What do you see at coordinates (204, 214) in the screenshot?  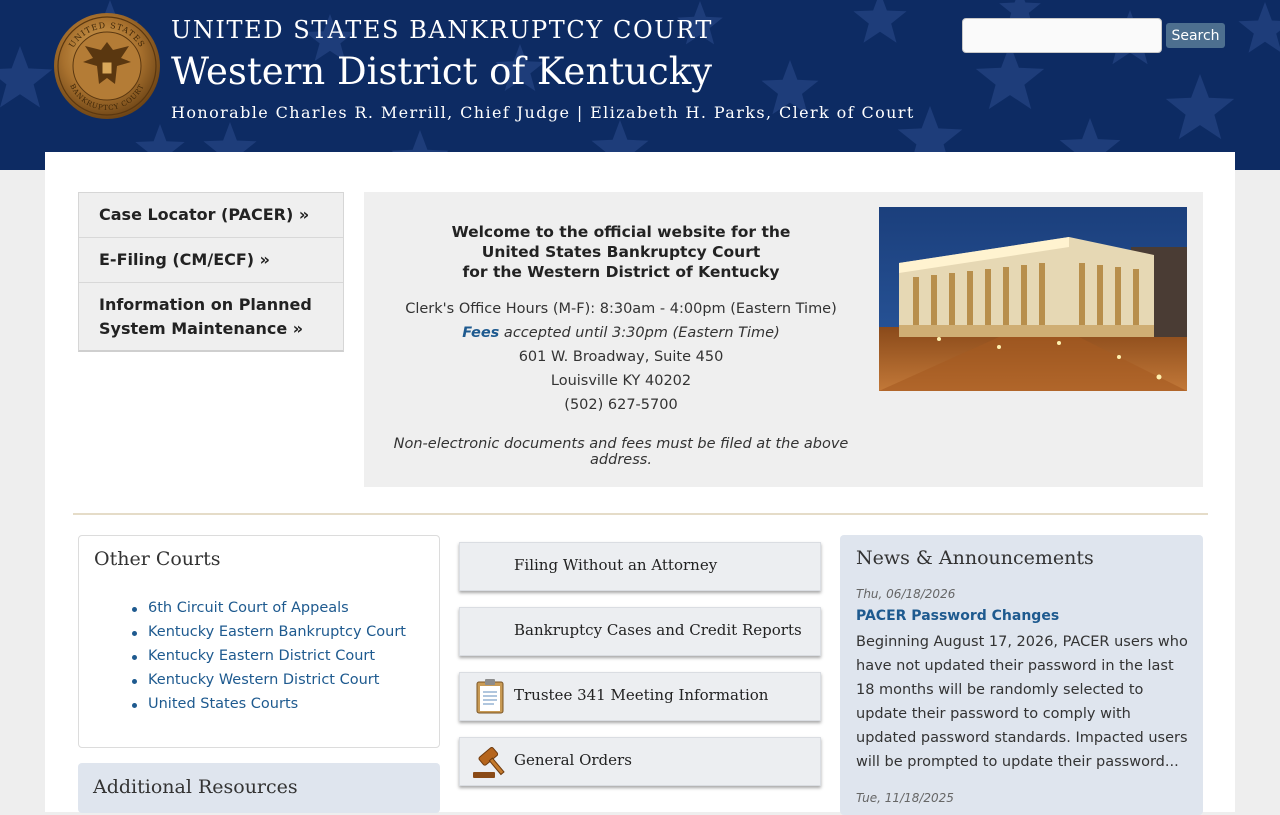 I see `quick-link-label: Case Locator (PACER) »` at bounding box center [204, 214].